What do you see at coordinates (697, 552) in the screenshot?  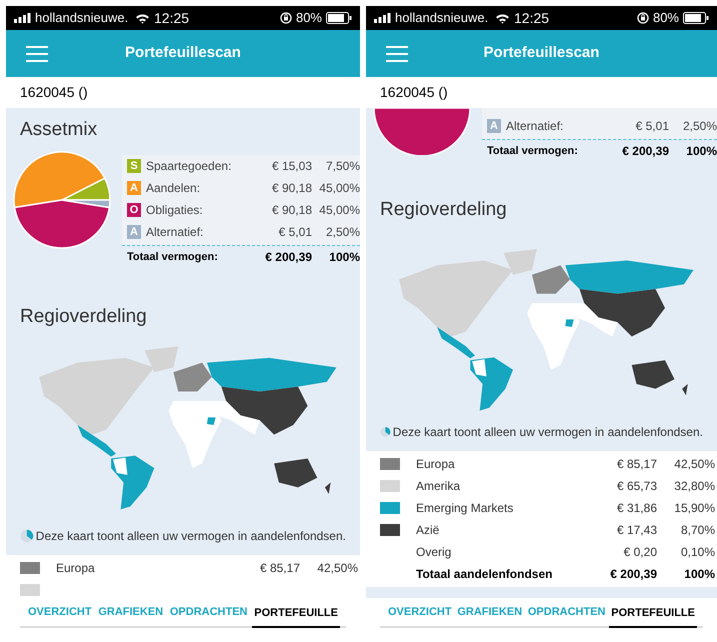 I see `percentage-value: 0,10%` at bounding box center [697, 552].